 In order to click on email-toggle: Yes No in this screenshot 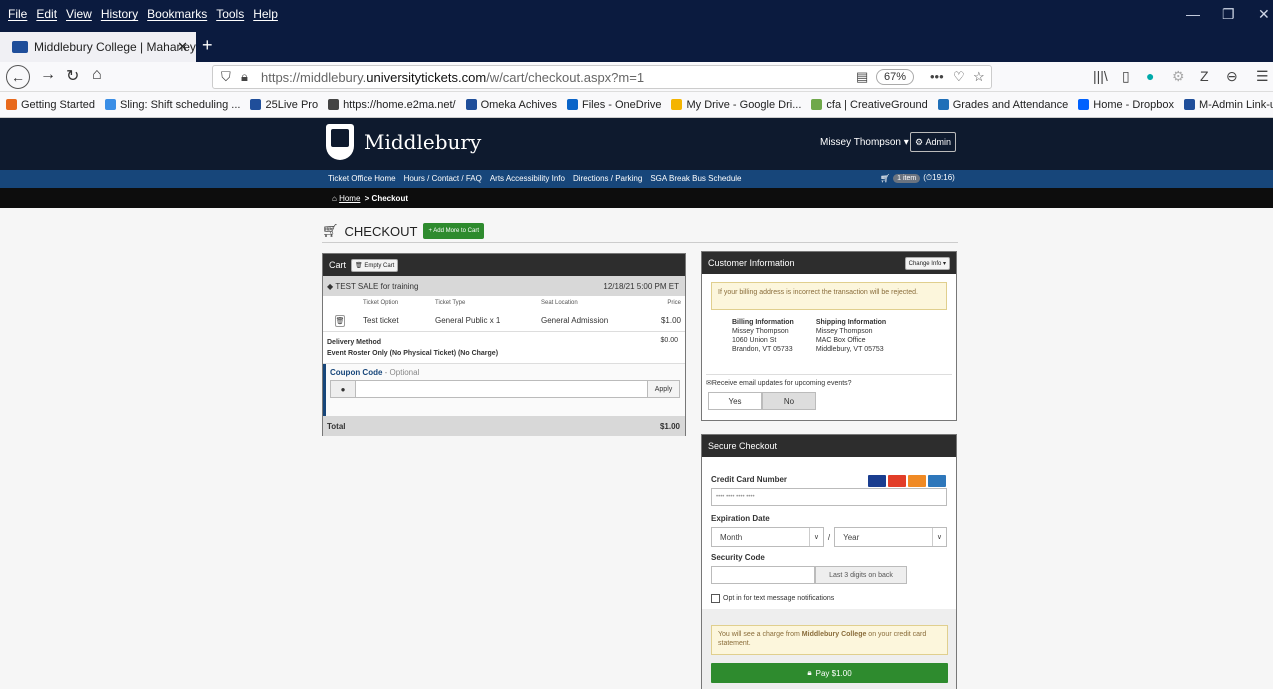, I will do `click(832, 401)`.